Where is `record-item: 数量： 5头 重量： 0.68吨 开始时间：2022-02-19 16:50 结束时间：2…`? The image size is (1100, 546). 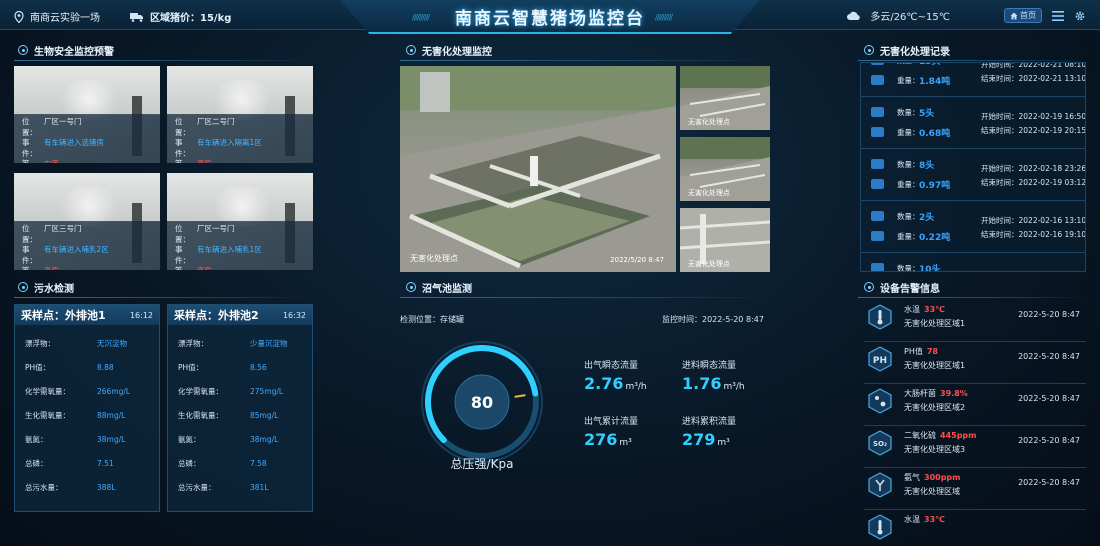
record-item: 数量： 5头 重量： 0.68吨 开始时间：2022-02-19 16:50 结束时间：2… is located at coordinates (973, 123).